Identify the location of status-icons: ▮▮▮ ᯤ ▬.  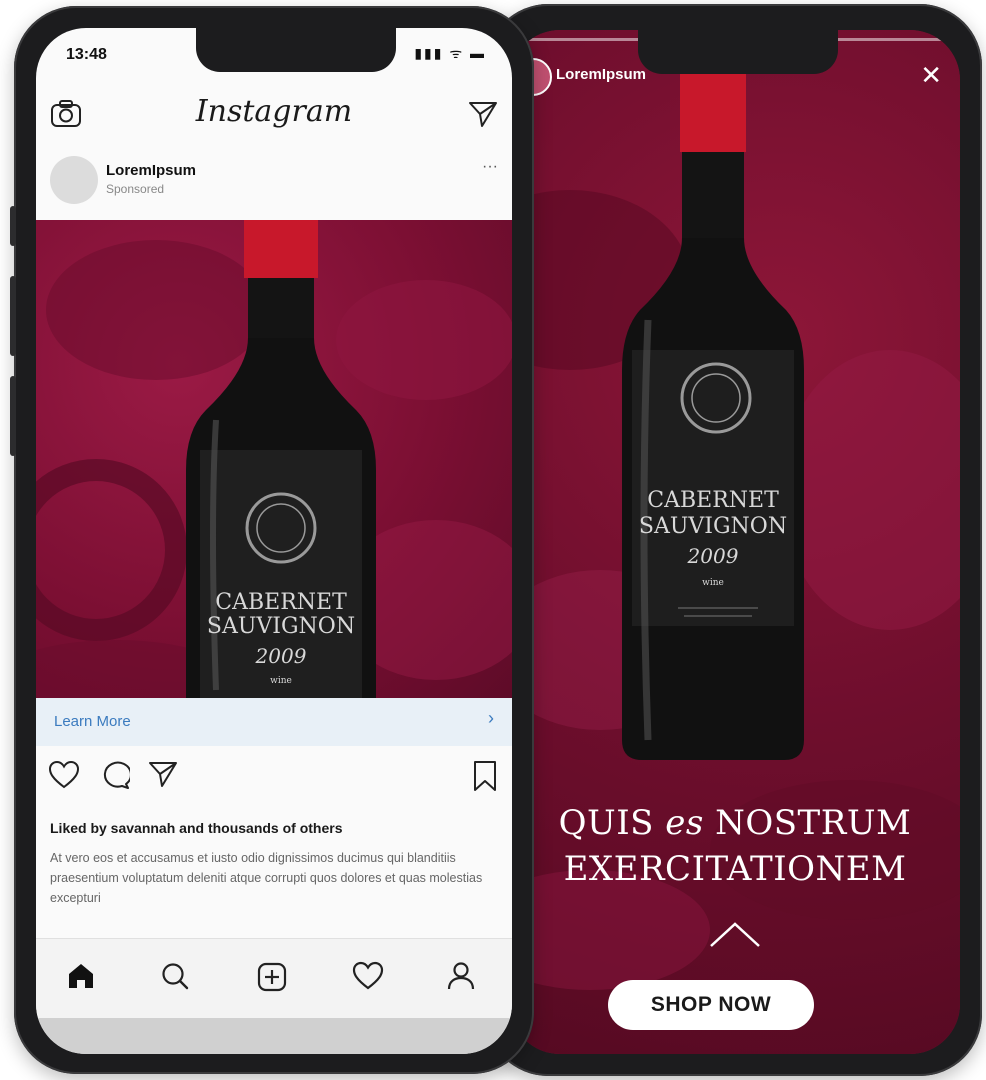
(450, 53).